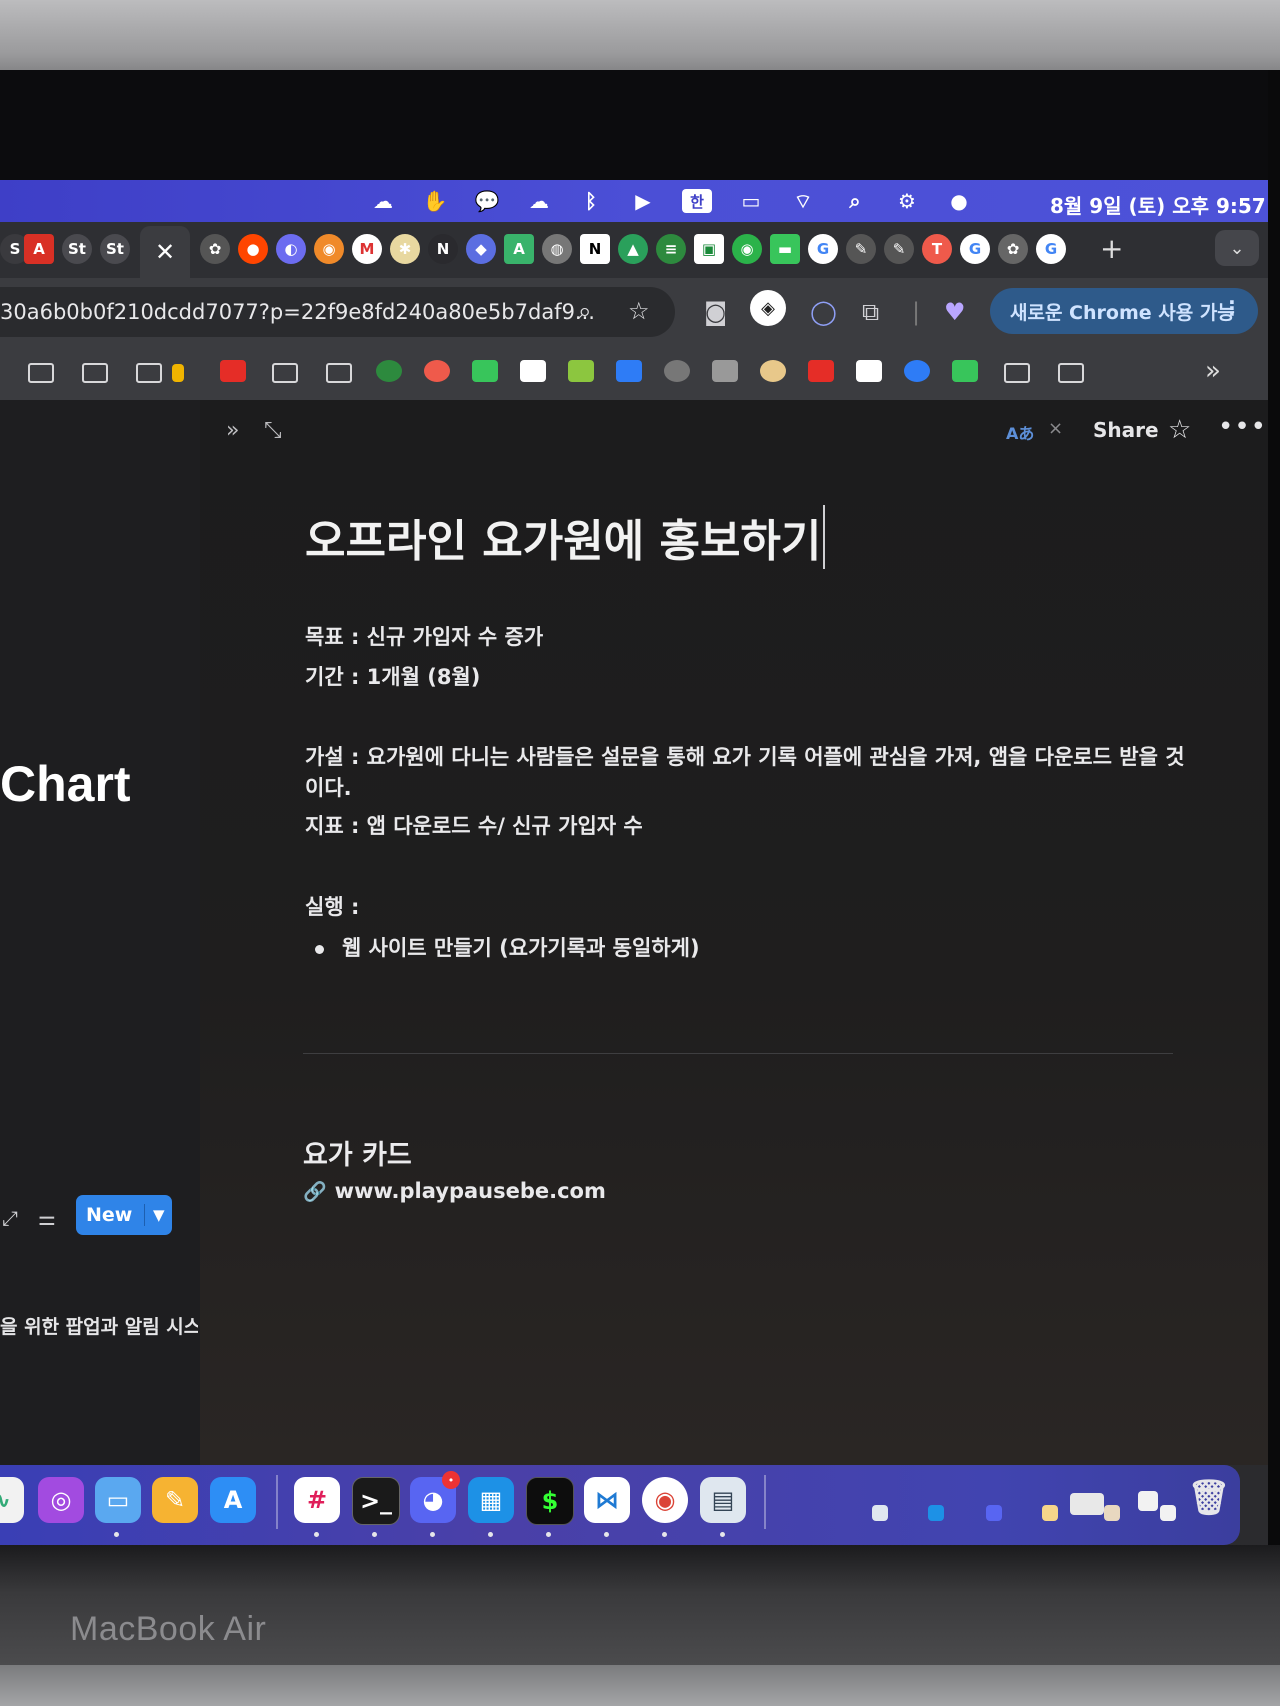 The image size is (1280, 1706). What do you see at coordinates (697, 201) in the screenshot?
I see `input-method-icon: 한` at bounding box center [697, 201].